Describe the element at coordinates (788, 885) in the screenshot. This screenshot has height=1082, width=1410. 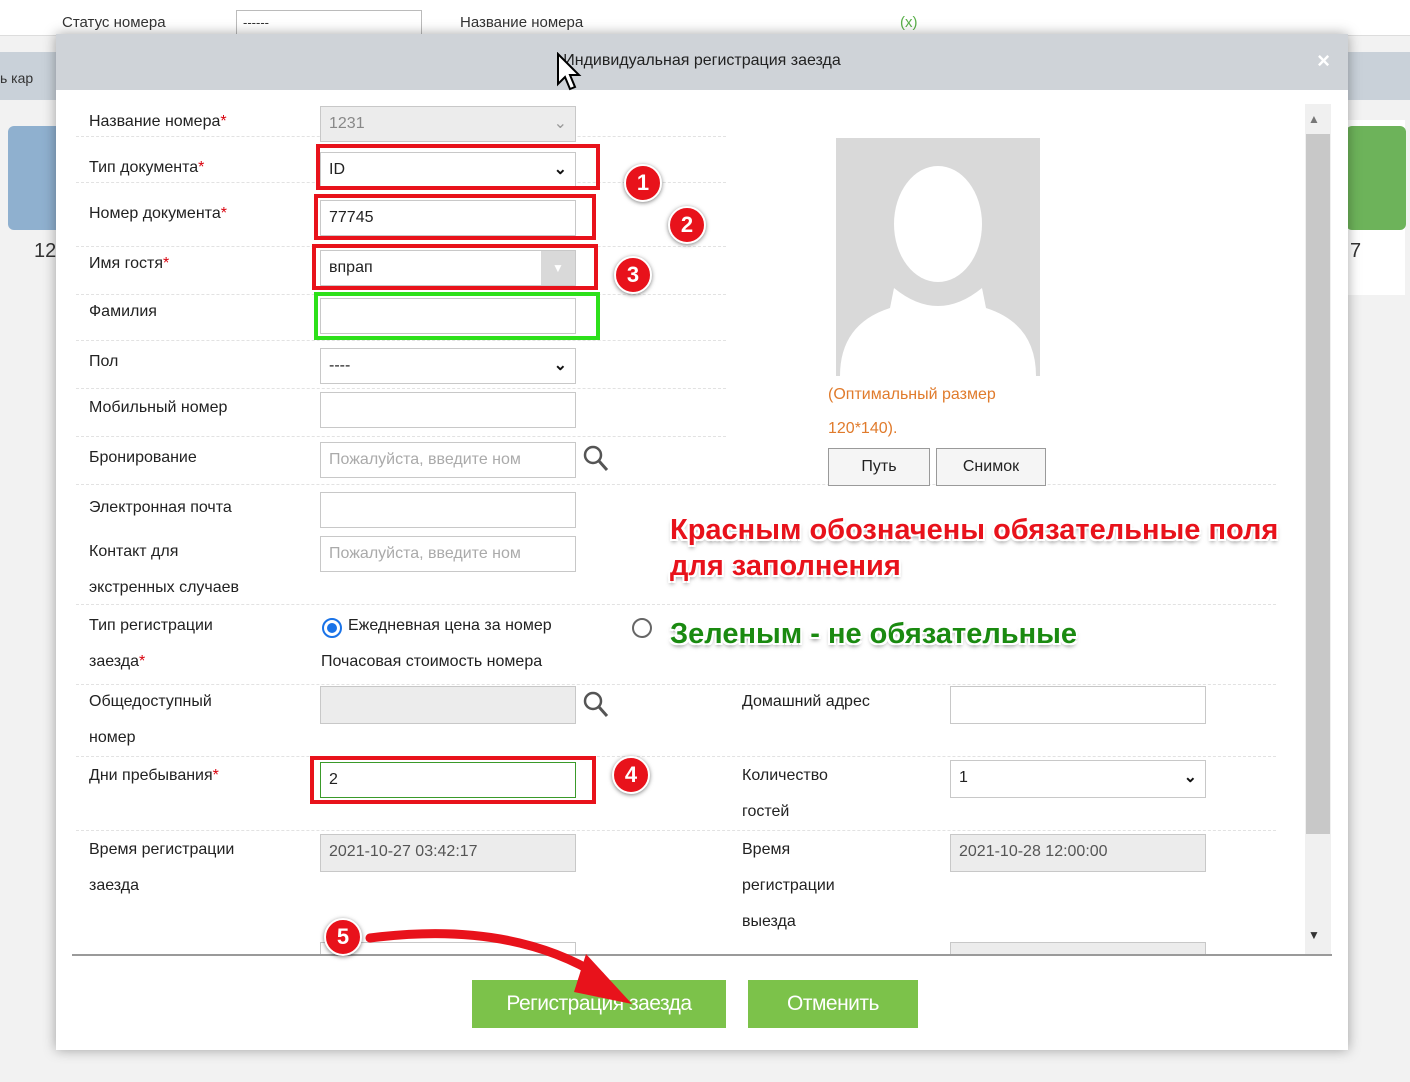
I see `checkout-time-label-line2: регистрации` at that location.